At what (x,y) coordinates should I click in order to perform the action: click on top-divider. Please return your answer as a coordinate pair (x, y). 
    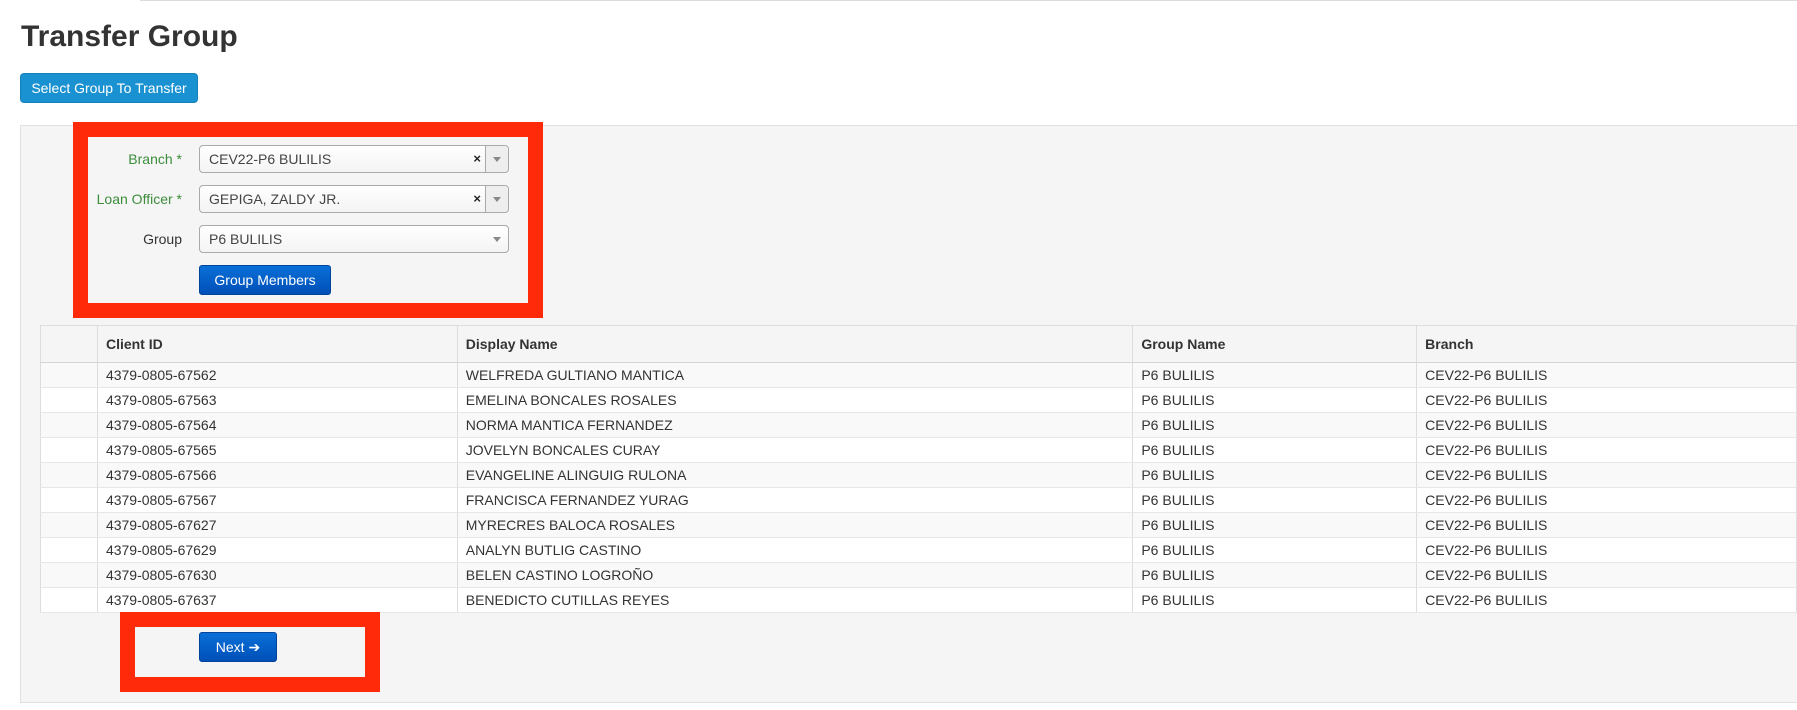
    Looking at the image, I should click on (968, 0).